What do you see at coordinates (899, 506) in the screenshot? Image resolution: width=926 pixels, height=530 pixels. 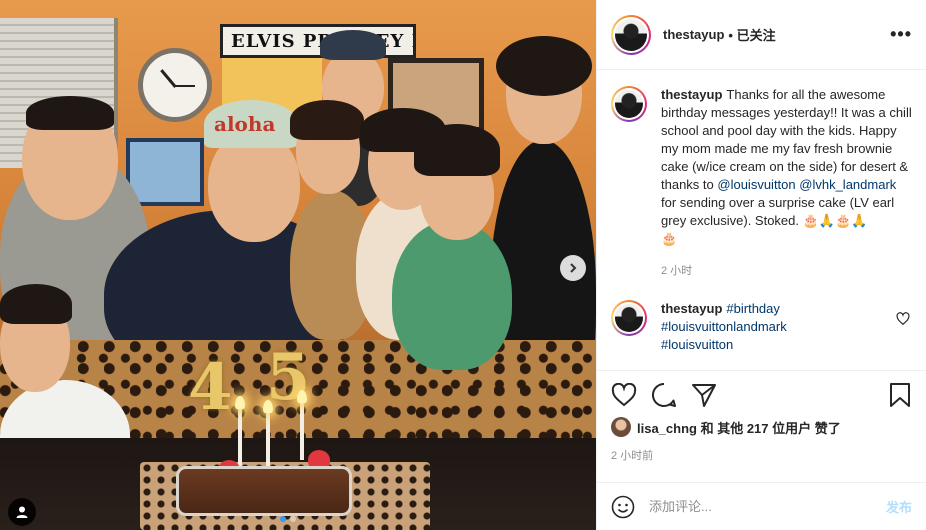 I see `post-comment-button: 发布` at bounding box center [899, 506].